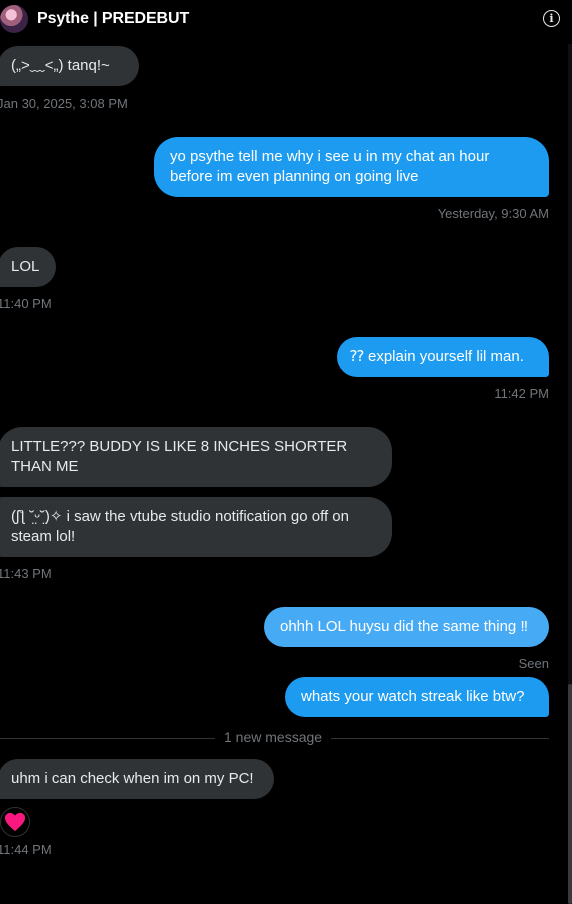  Describe the element at coordinates (113, 19) in the screenshot. I see `conversation-title: Psythe | PREDEBUT` at that location.